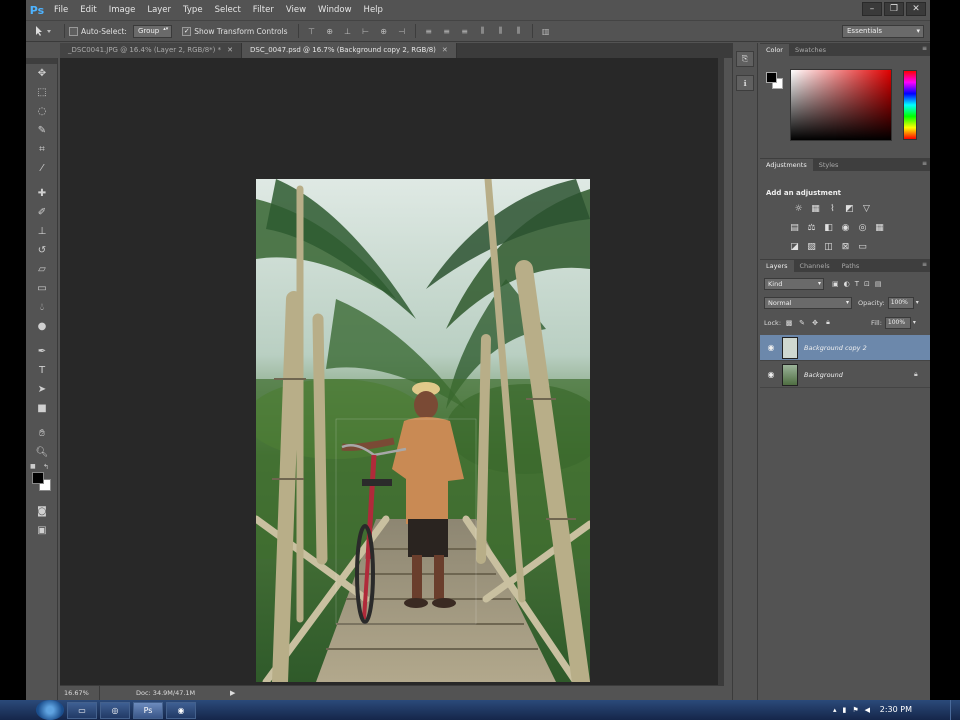  What do you see at coordinates (798, 209) in the screenshot?
I see `brightness-contrast-icon: ☼` at bounding box center [798, 209].